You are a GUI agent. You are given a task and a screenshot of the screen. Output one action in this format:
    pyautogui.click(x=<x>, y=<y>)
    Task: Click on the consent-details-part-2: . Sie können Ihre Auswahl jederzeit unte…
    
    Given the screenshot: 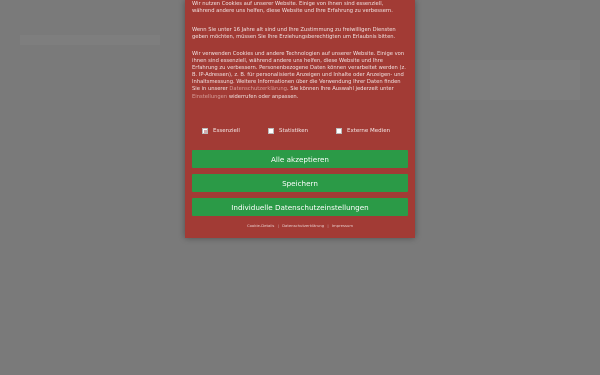 What is the action you would take?
    pyautogui.click(x=340, y=89)
    